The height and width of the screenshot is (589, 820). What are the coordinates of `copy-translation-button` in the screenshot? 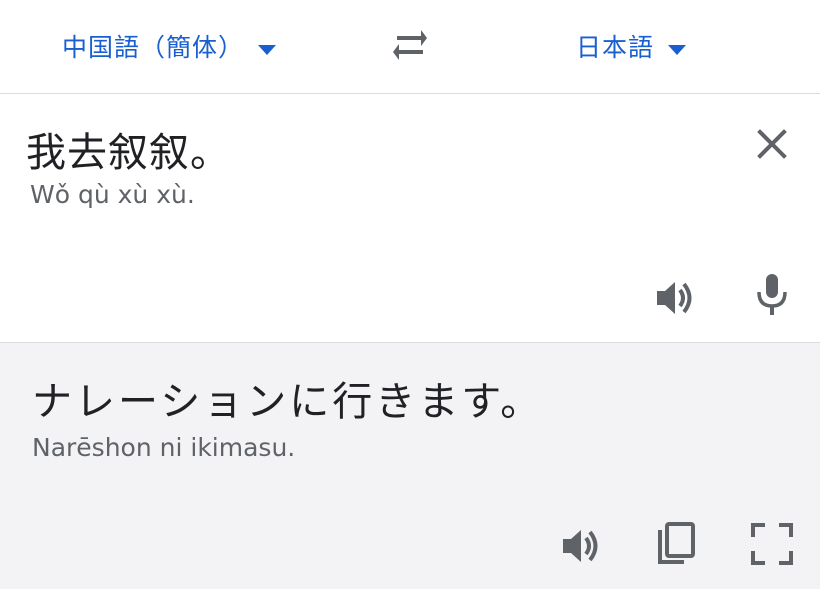 It's located at (676, 544).